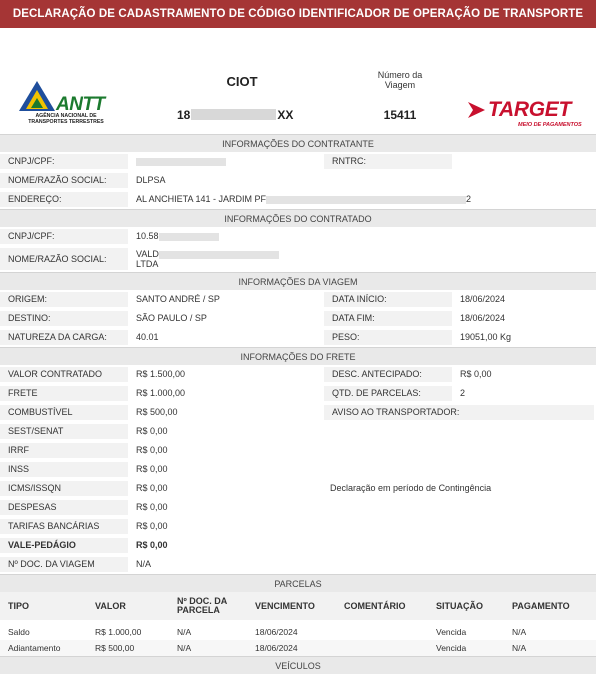 This screenshot has width=596, height=685. What do you see at coordinates (19, 605) in the screenshot?
I see `col-tipo: TIPO` at bounding box center [19, 605].